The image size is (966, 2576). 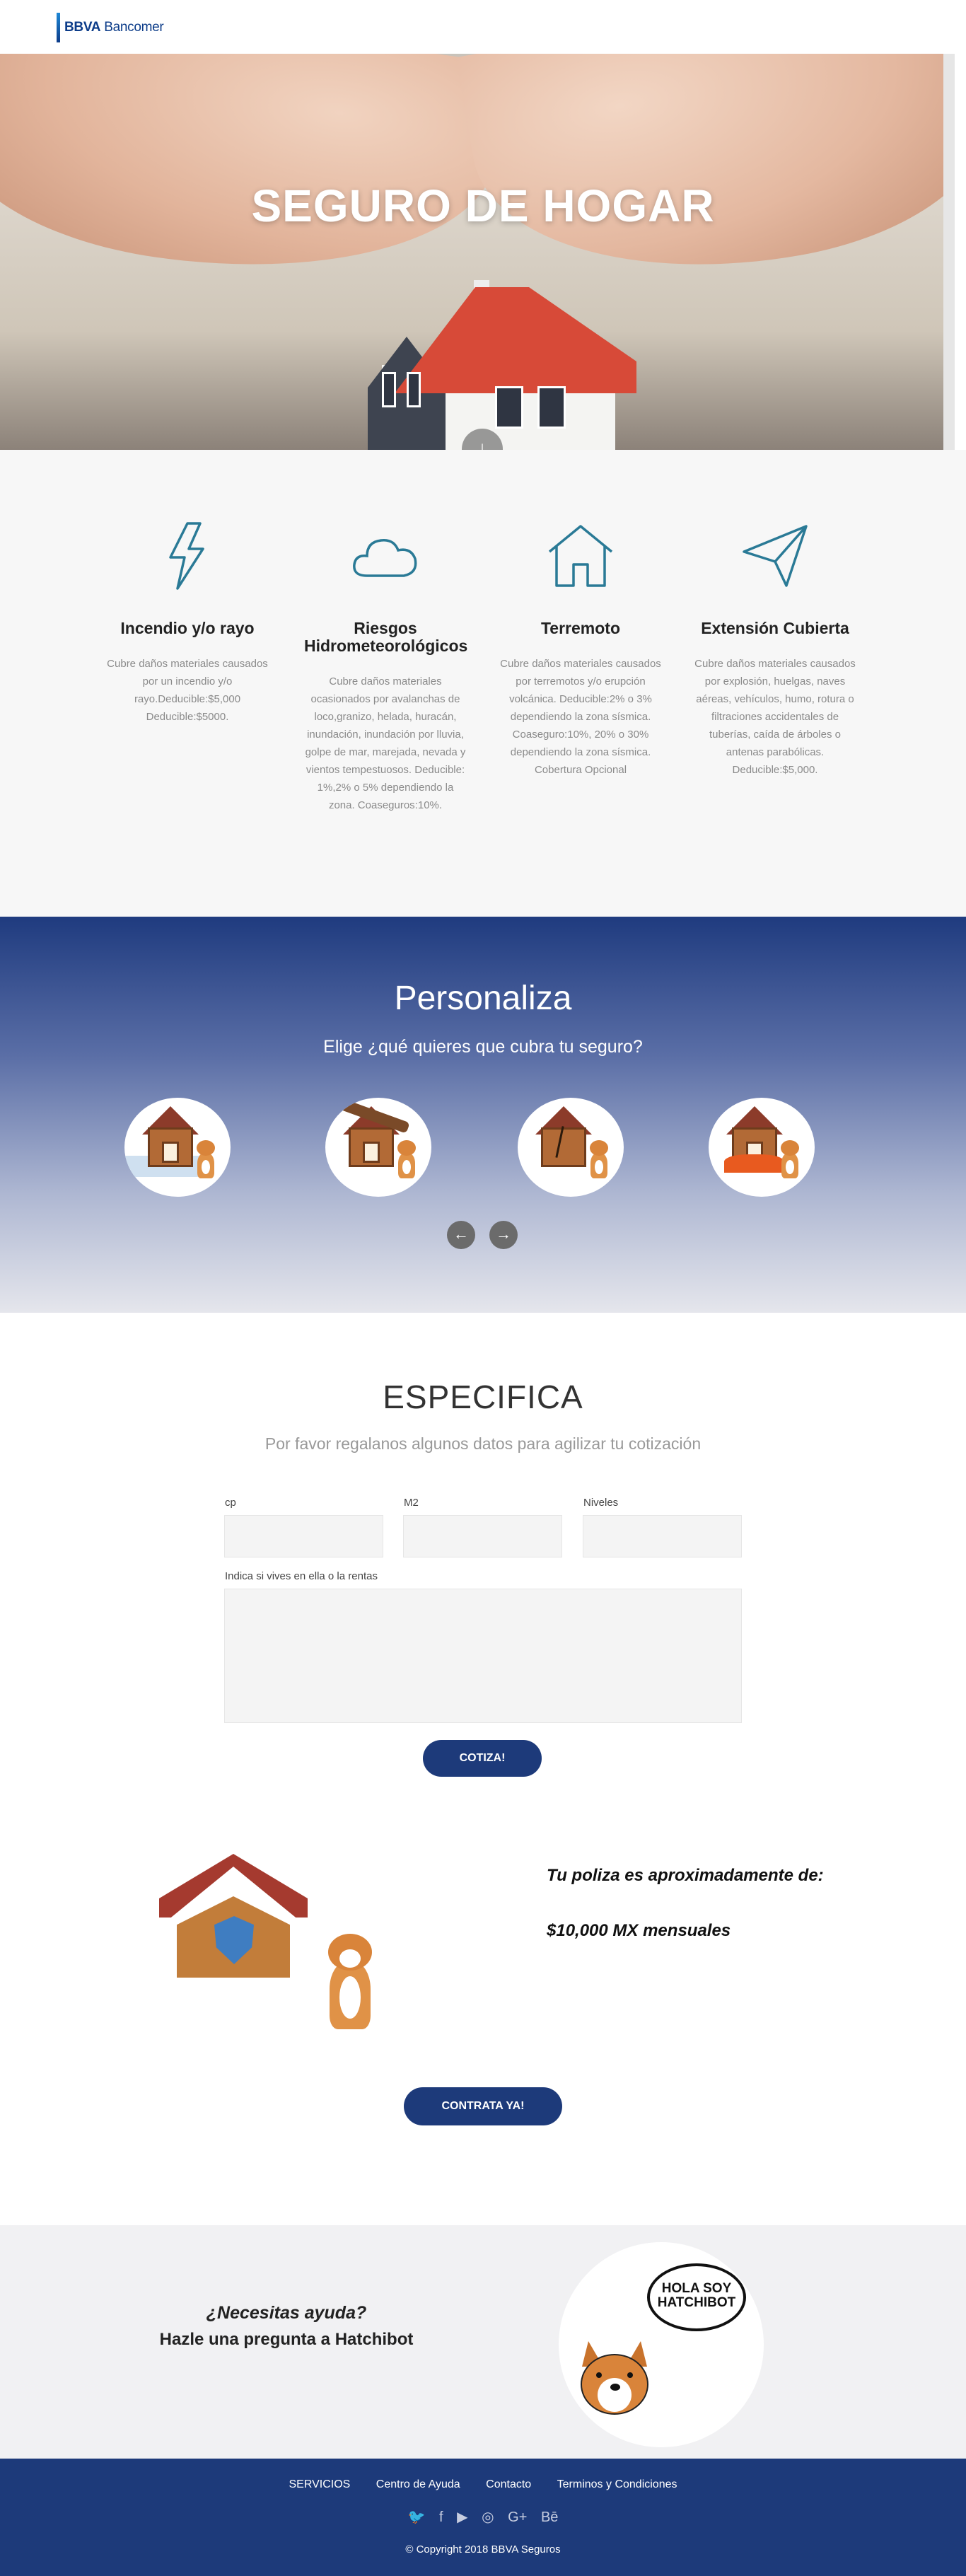 I want to click on personaliza-subtitle: Elige ¿qué quieres que cubra tu seguro?, so click(x=483, y=1047).